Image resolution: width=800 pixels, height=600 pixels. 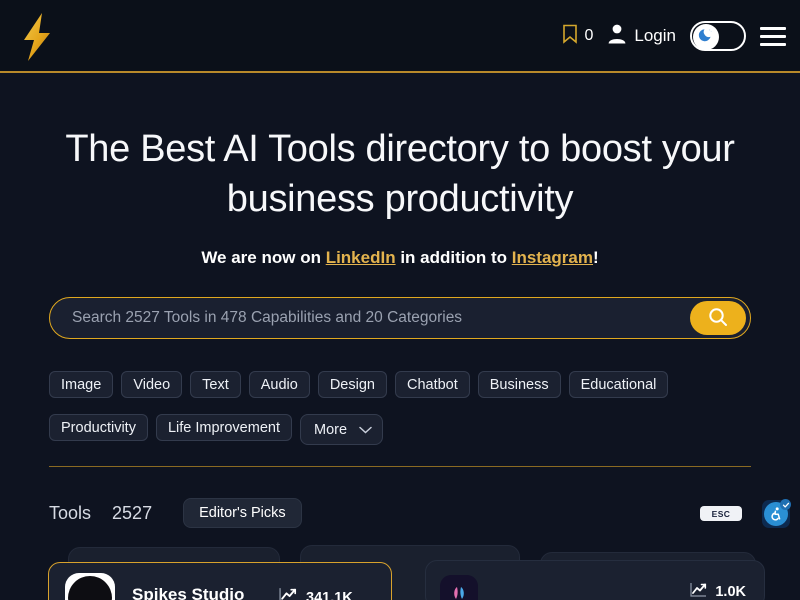 I want to click on login-button: Login, so click(x=641, y=36).